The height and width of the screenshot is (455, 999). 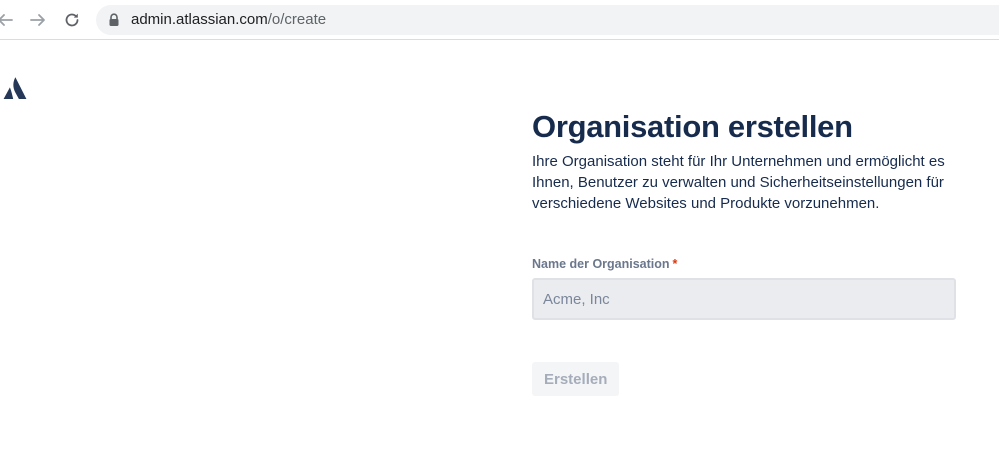 I want to click on atlassian-logo-icon, so click(x=15, y=88).